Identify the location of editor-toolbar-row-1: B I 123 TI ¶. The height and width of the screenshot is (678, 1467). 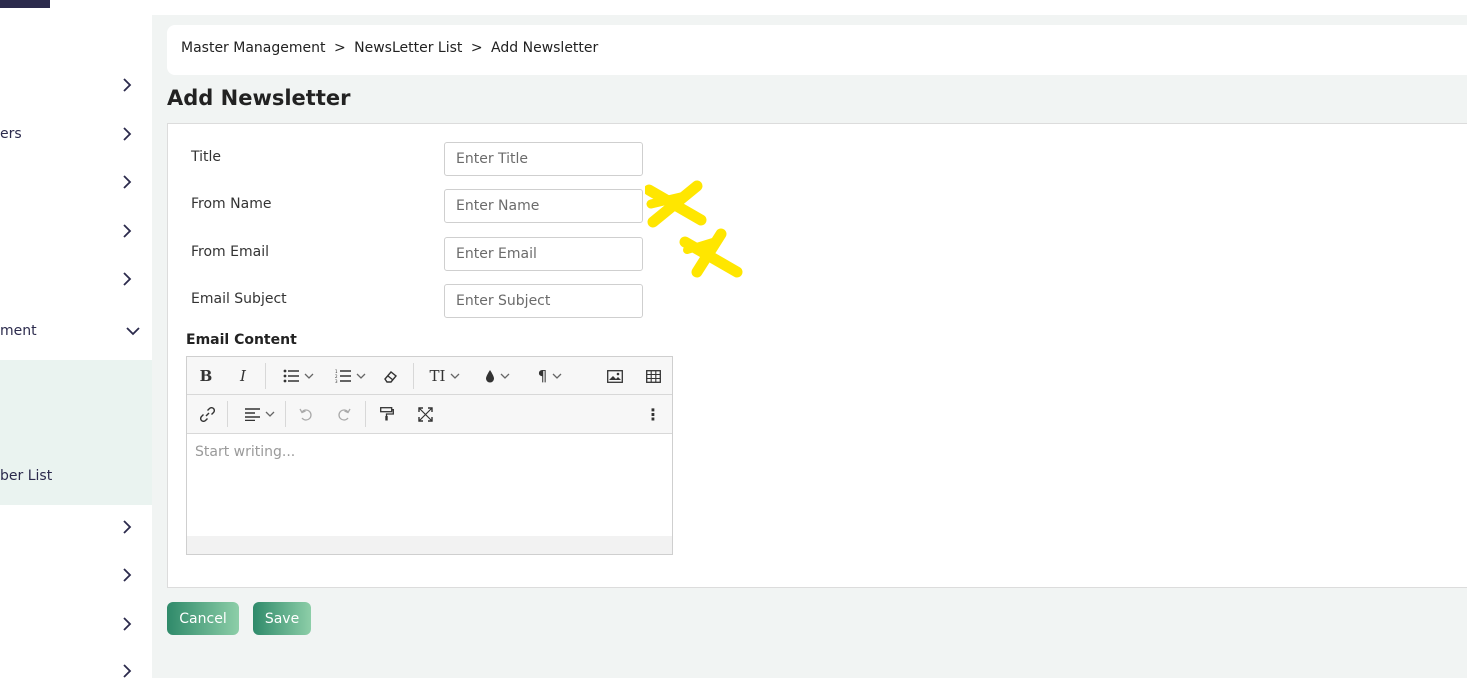
(429, 376).